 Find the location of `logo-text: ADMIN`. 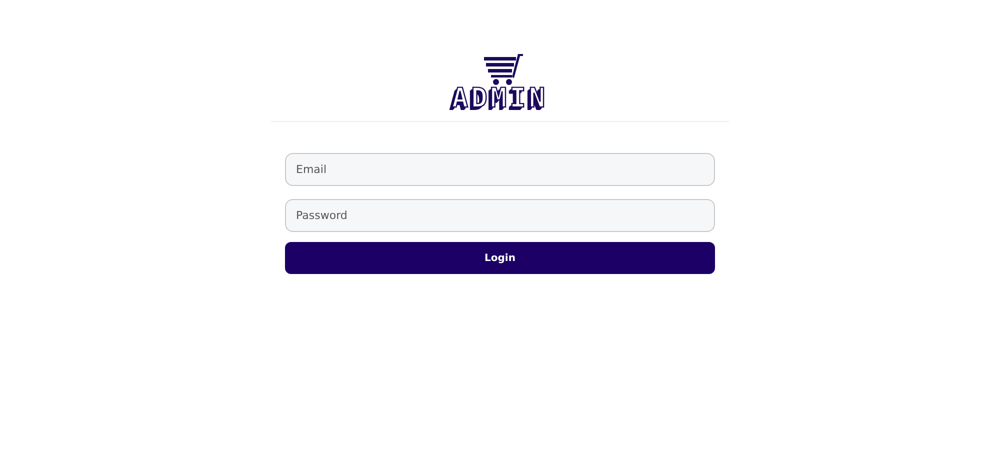

logo-text: ADMIN is located at coordinates (500, 99).